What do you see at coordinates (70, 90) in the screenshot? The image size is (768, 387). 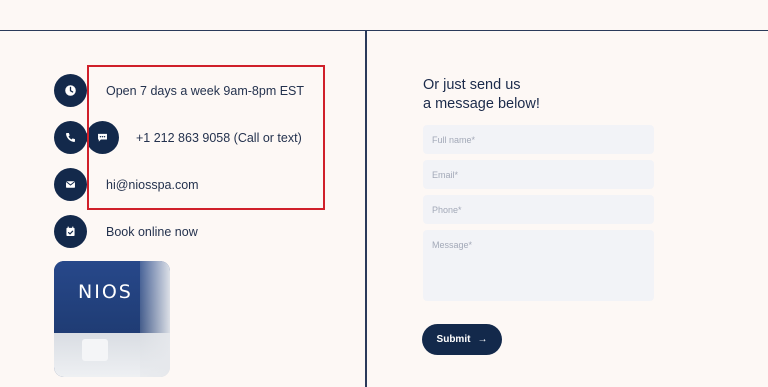 I see `clock-icon` at bounding box center [70, 90].